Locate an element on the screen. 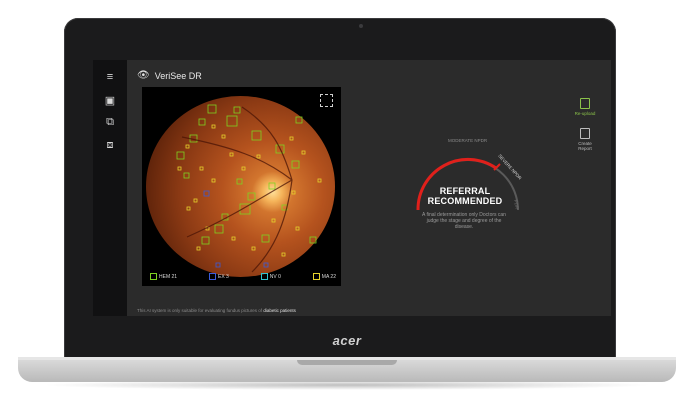  eye-icon: 👁 is located at coordinates (143, 75).